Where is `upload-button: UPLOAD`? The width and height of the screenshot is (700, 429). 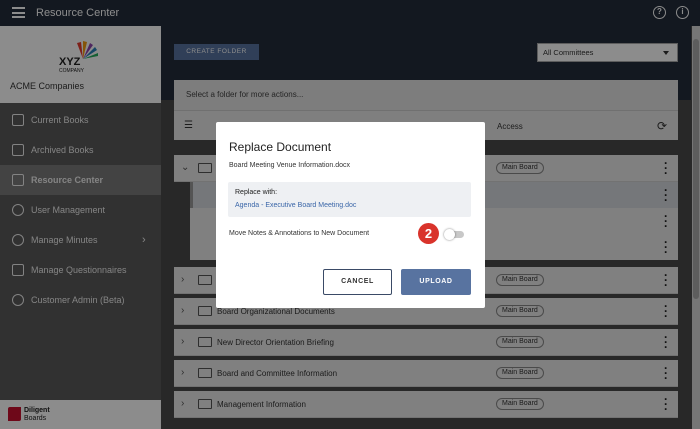
upload-button: UPLOAD is located at coordinates (436, 282).